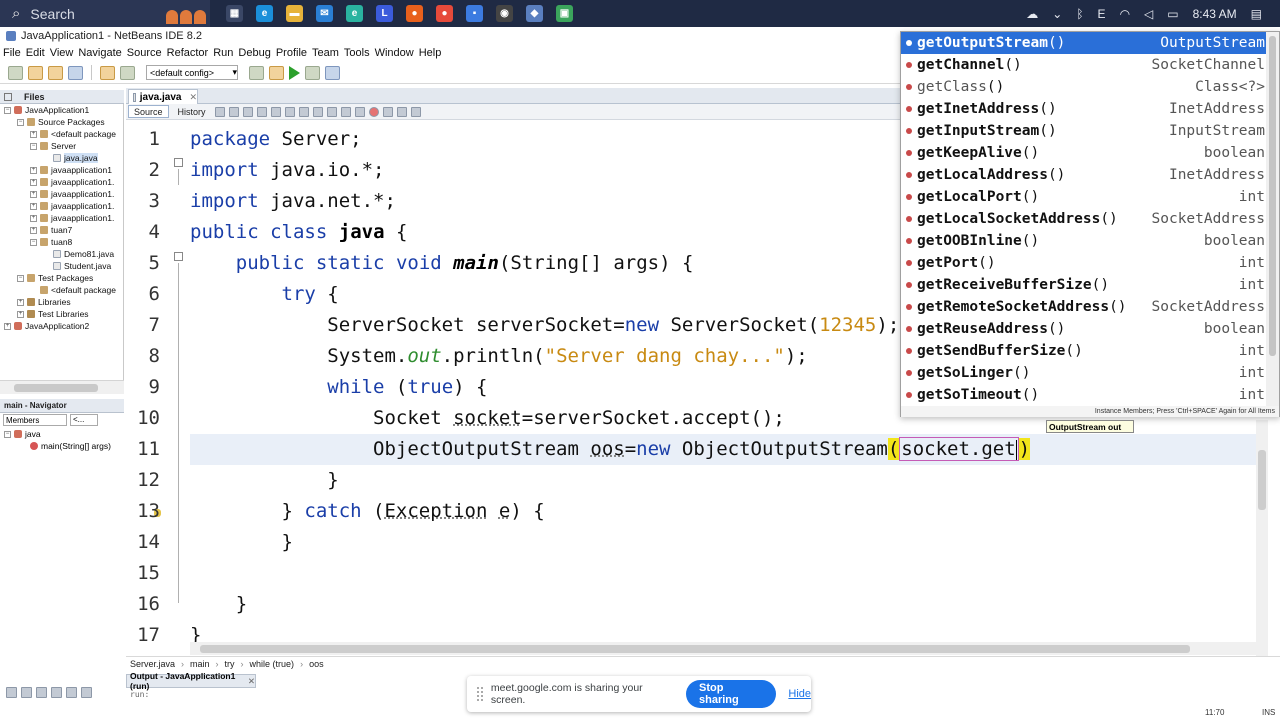 This screenshot has height=720, width=1280. What do you see at coordinates (1084, 241) in the screenshot?
I see `completion-item: getOOBInline() boolean` at bounding box center [1084, 241].